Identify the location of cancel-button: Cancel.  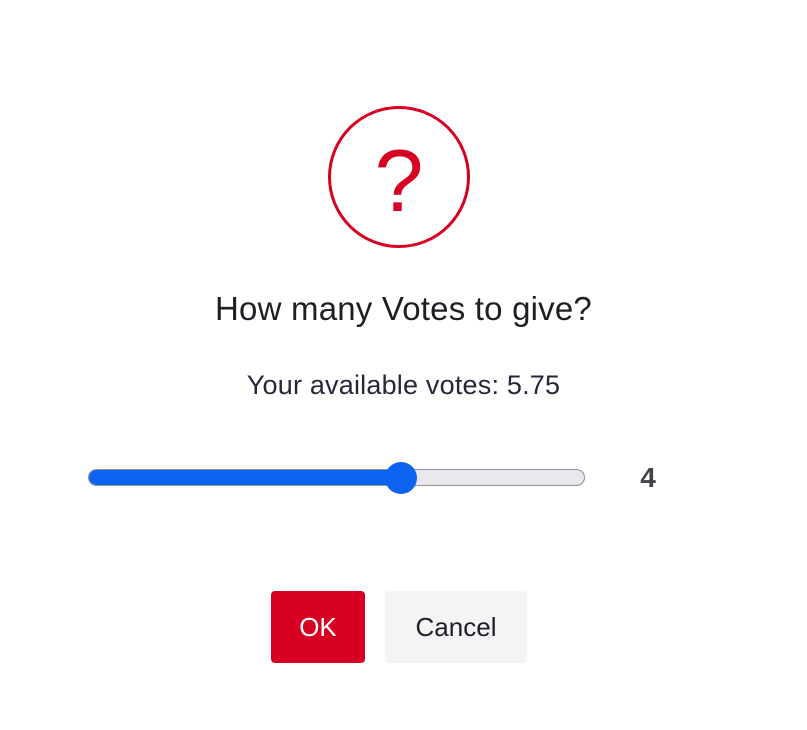
(456, 627).